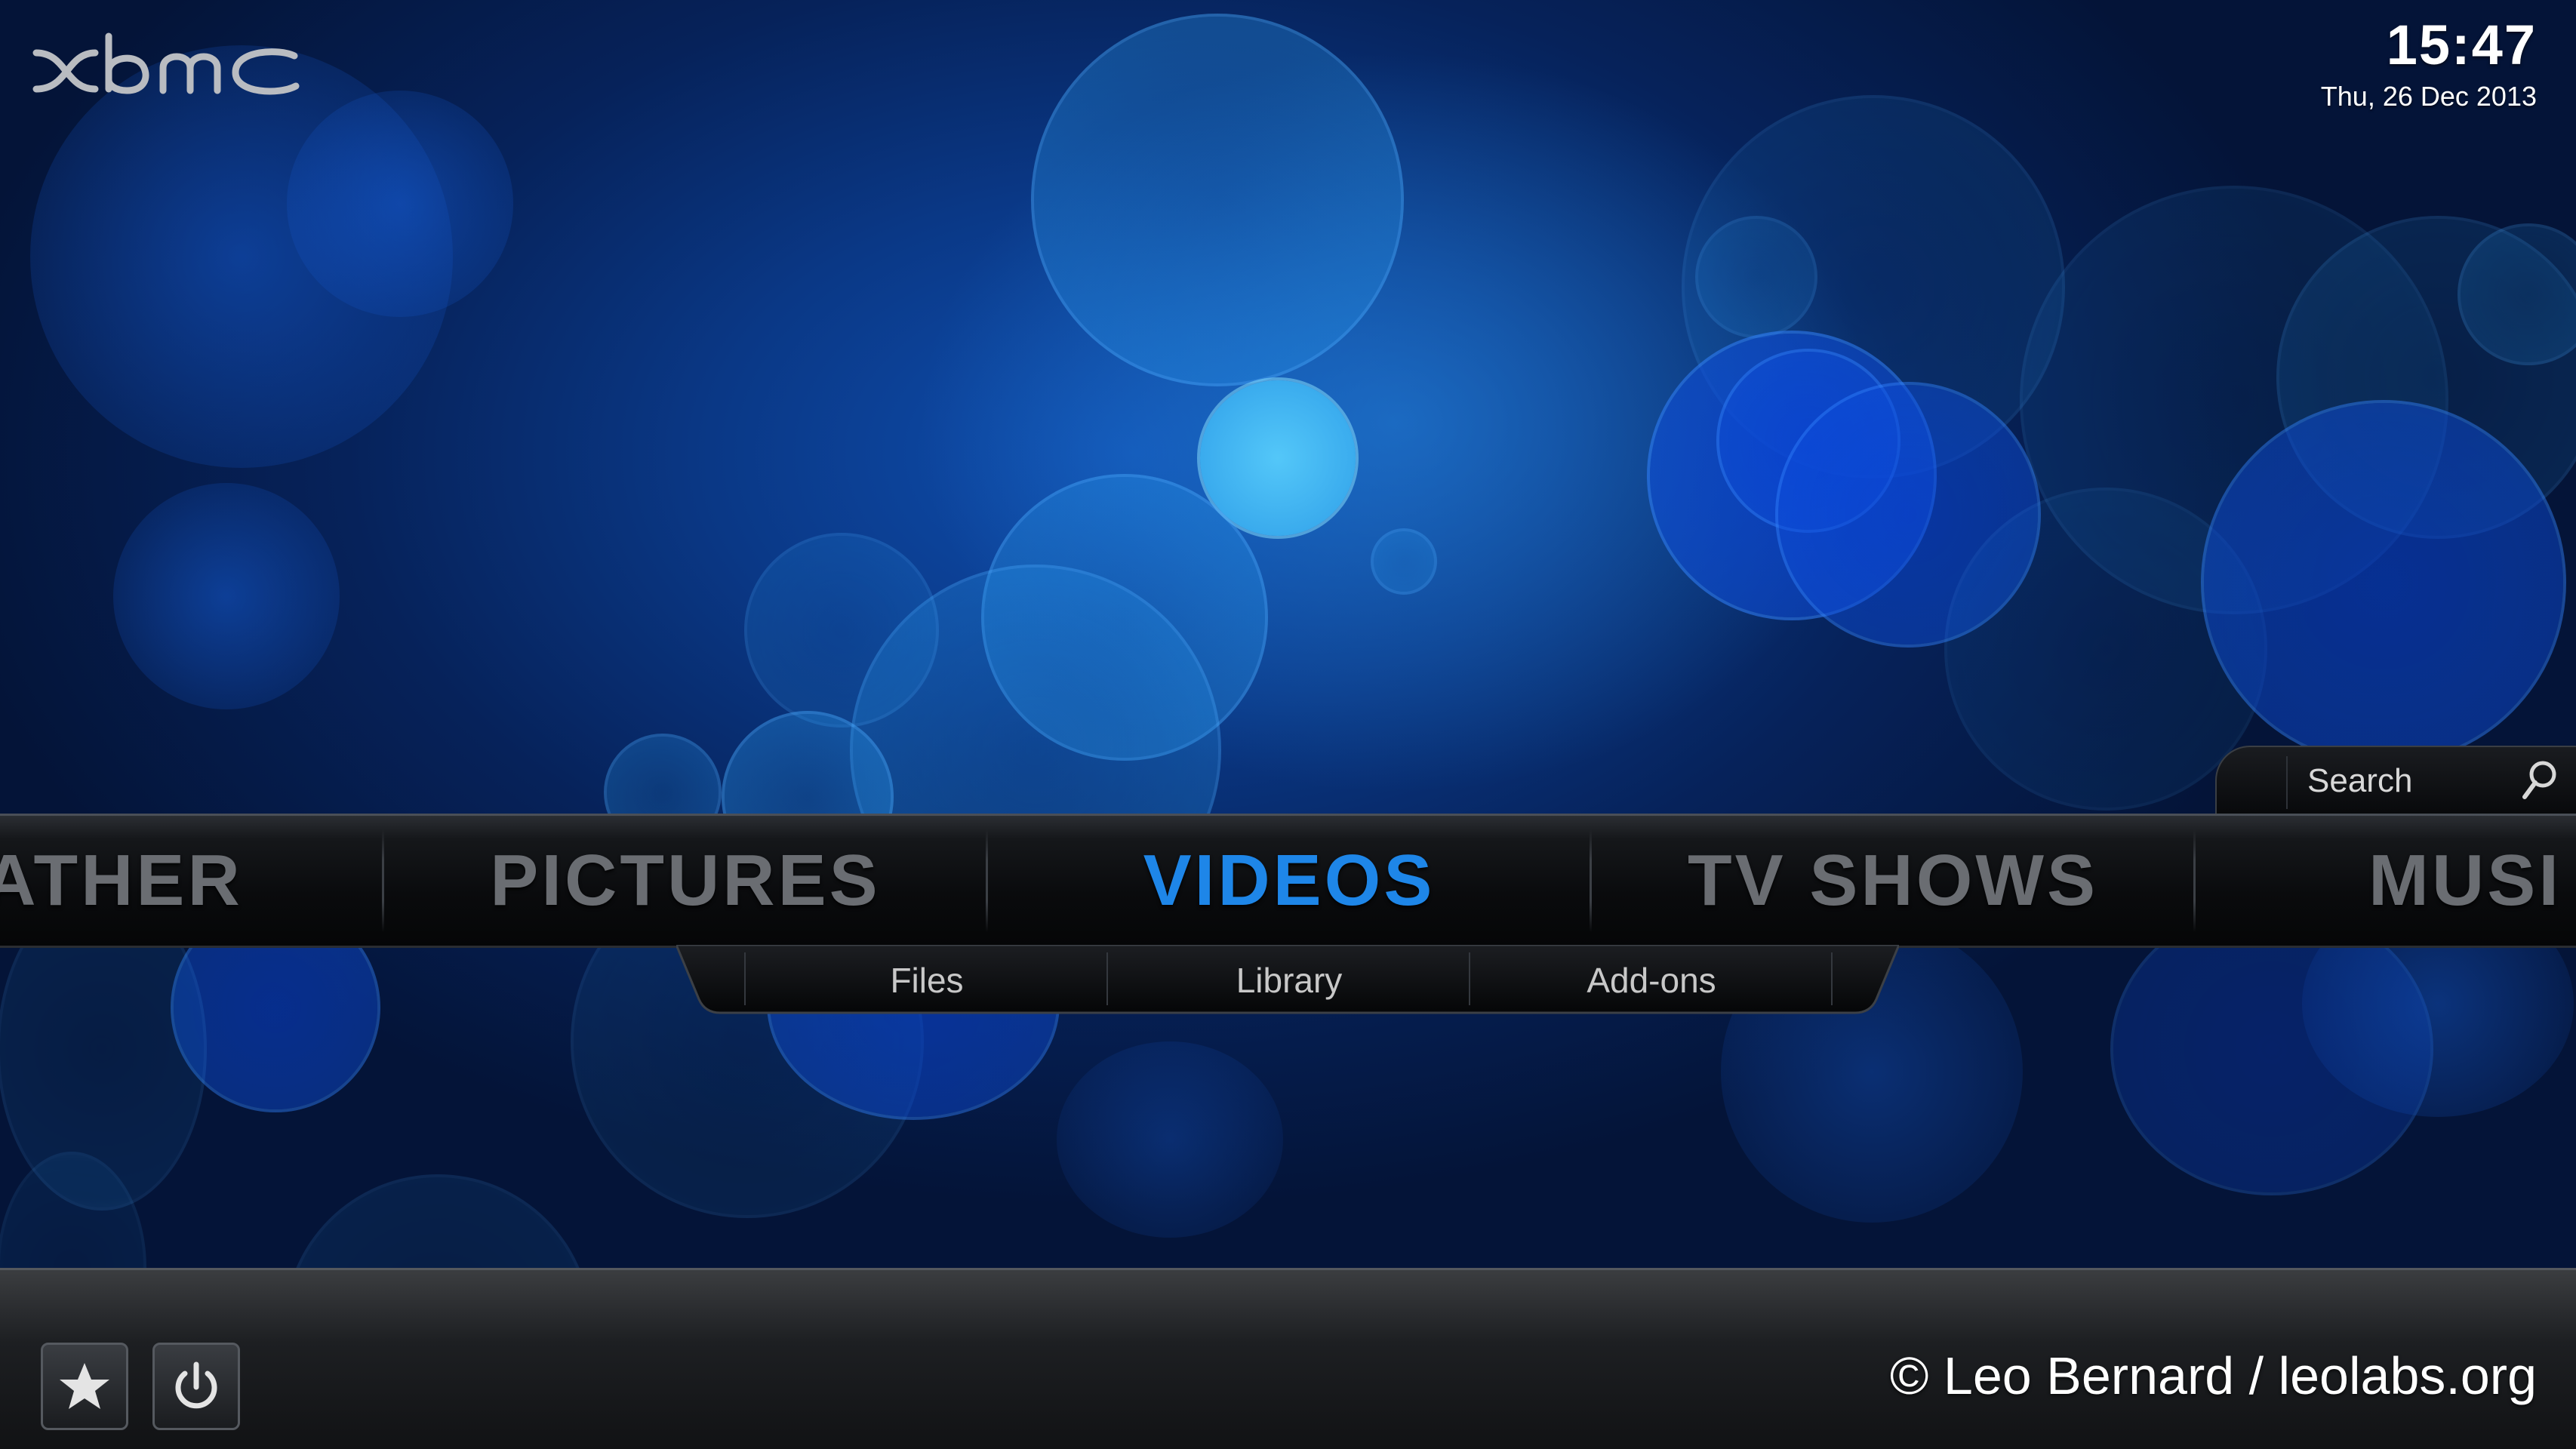  I want to click on star-icon, so click(84, 1386).